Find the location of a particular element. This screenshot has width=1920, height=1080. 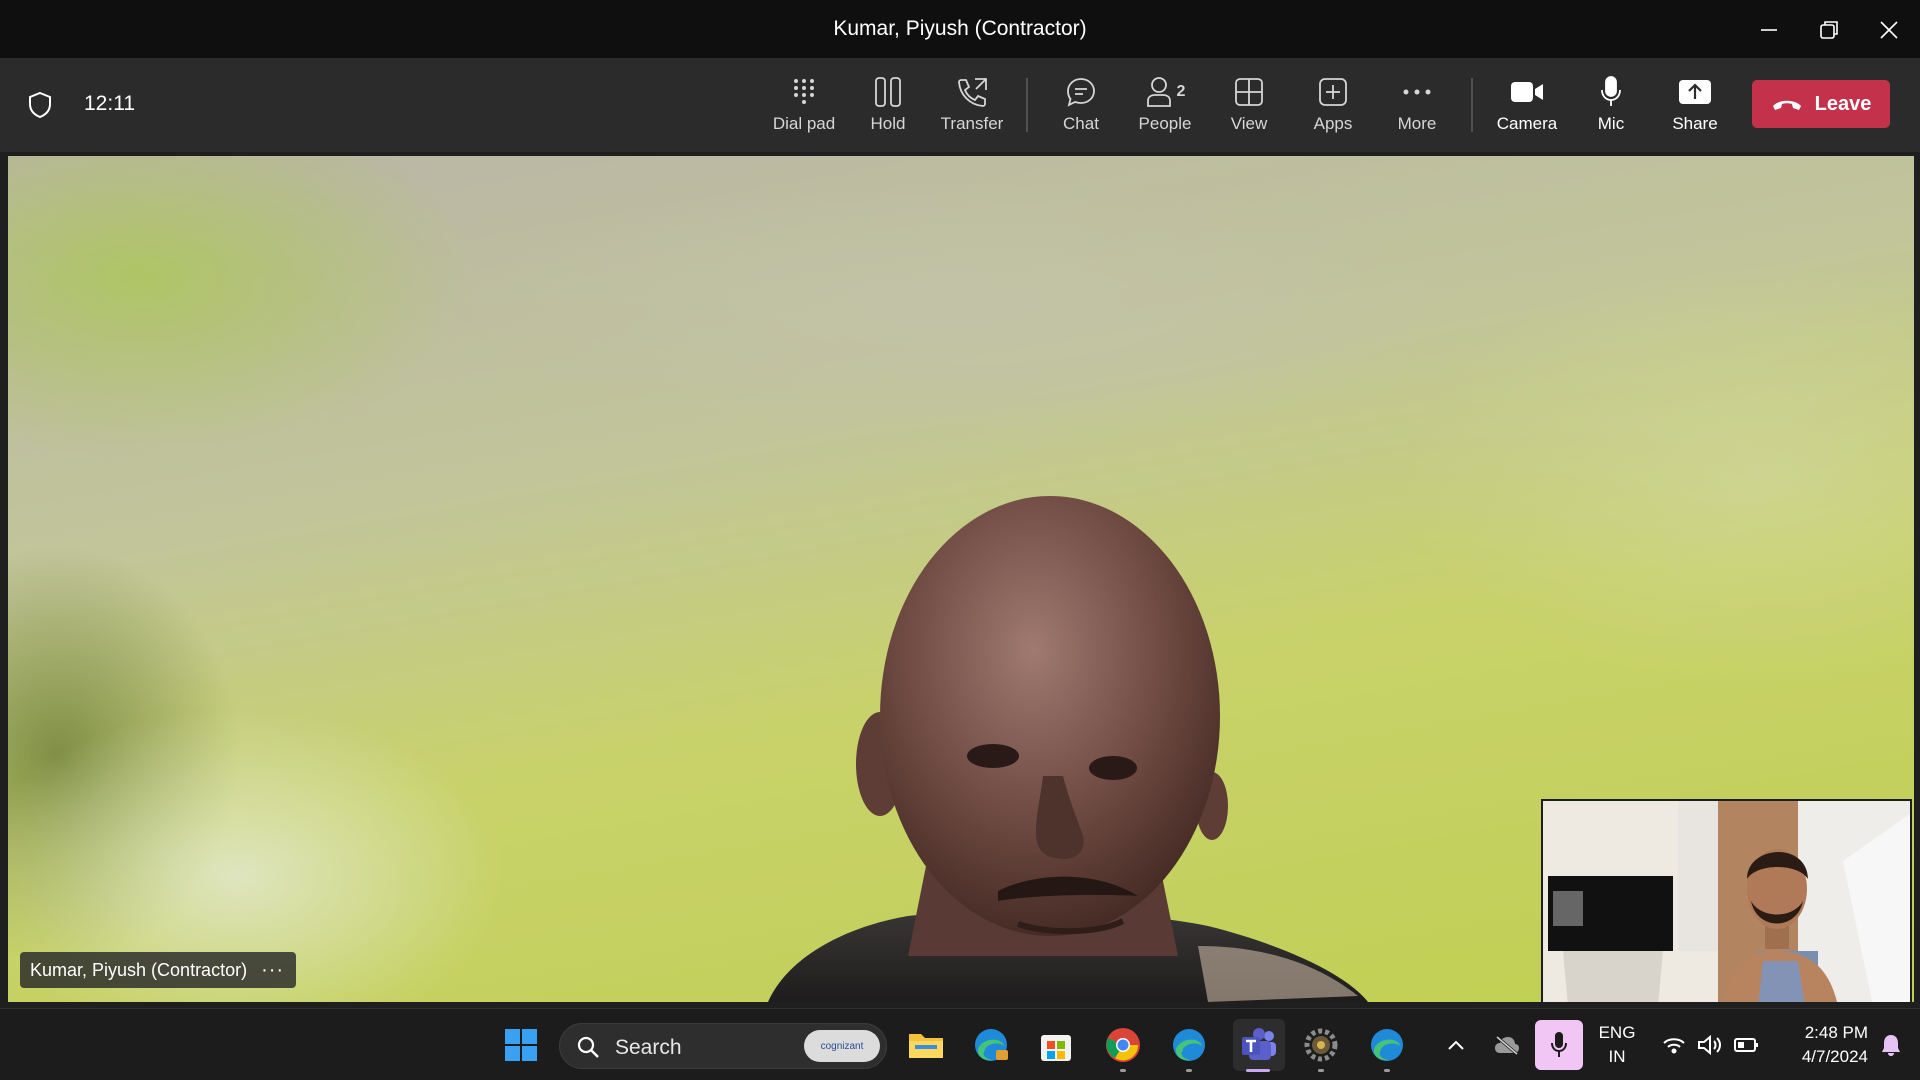

participant-name-tag: Kumar, Piyush (Contractor) ··· is located at coordinates (158, 970).